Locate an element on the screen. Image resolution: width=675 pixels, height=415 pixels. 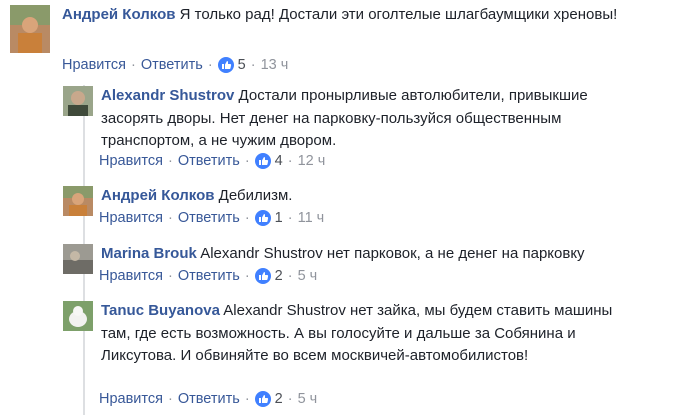
comment-author: Tanuc Buyanova is located at coordinates (160, 310).